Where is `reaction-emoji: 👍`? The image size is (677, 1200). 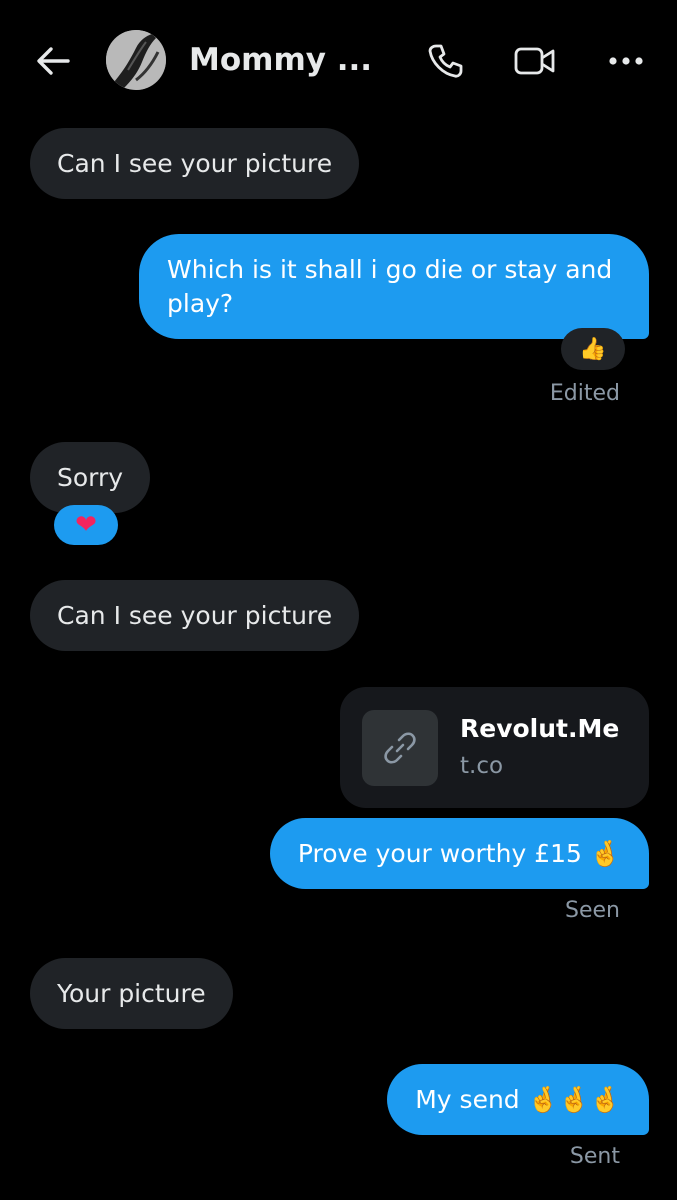 reaction-emoji: 👍 is located at coordinates (593, 349).